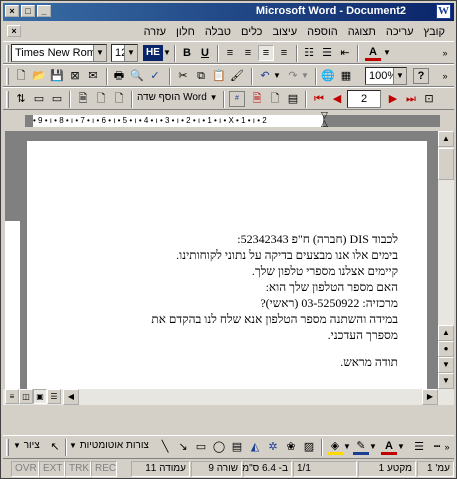  Describe the element at coordinates (39, 76) in the screenshot. I see `open-folder-icon: 📂` at that location.